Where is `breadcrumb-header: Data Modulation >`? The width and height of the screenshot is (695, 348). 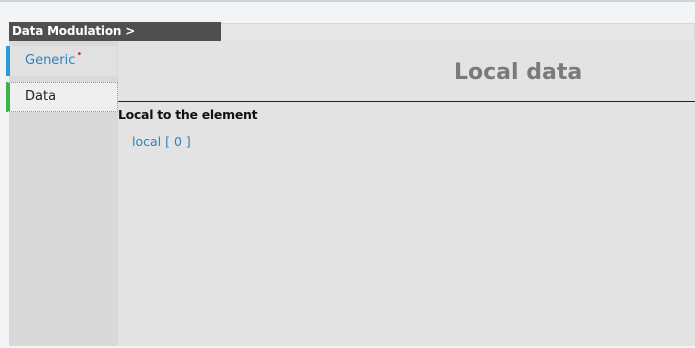
breadcrumb-header: Data Modulation > is located at coordinates (115, 31).